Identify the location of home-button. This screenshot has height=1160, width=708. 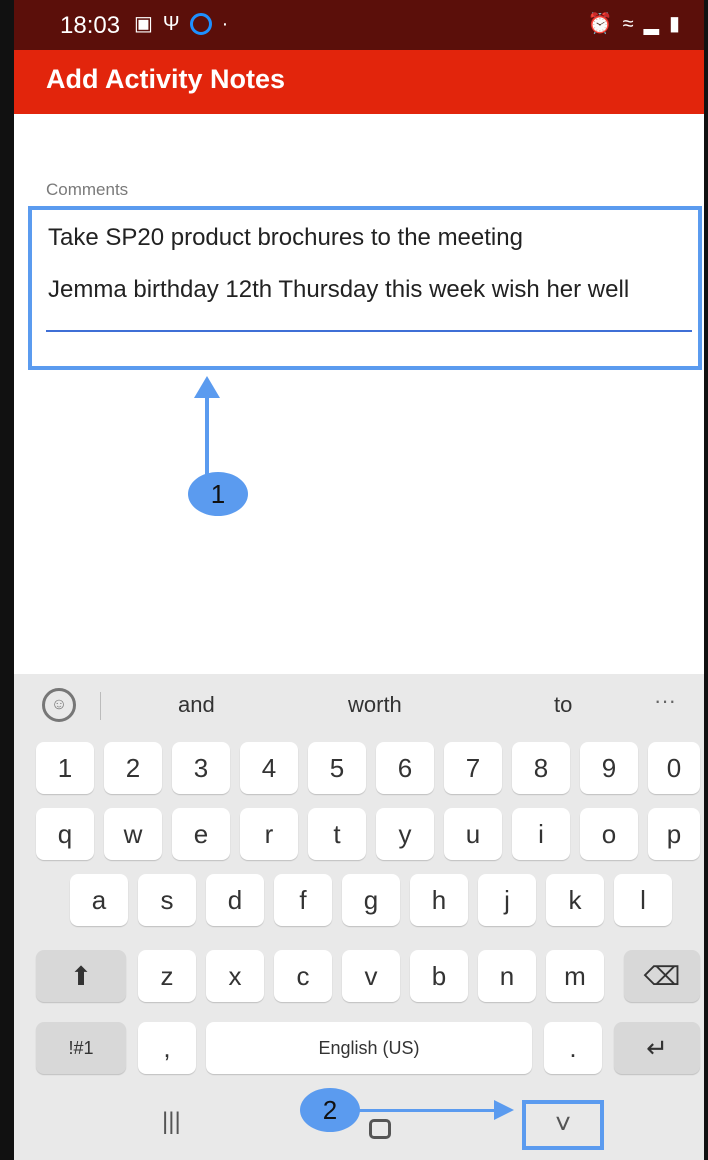
(380, 1129).